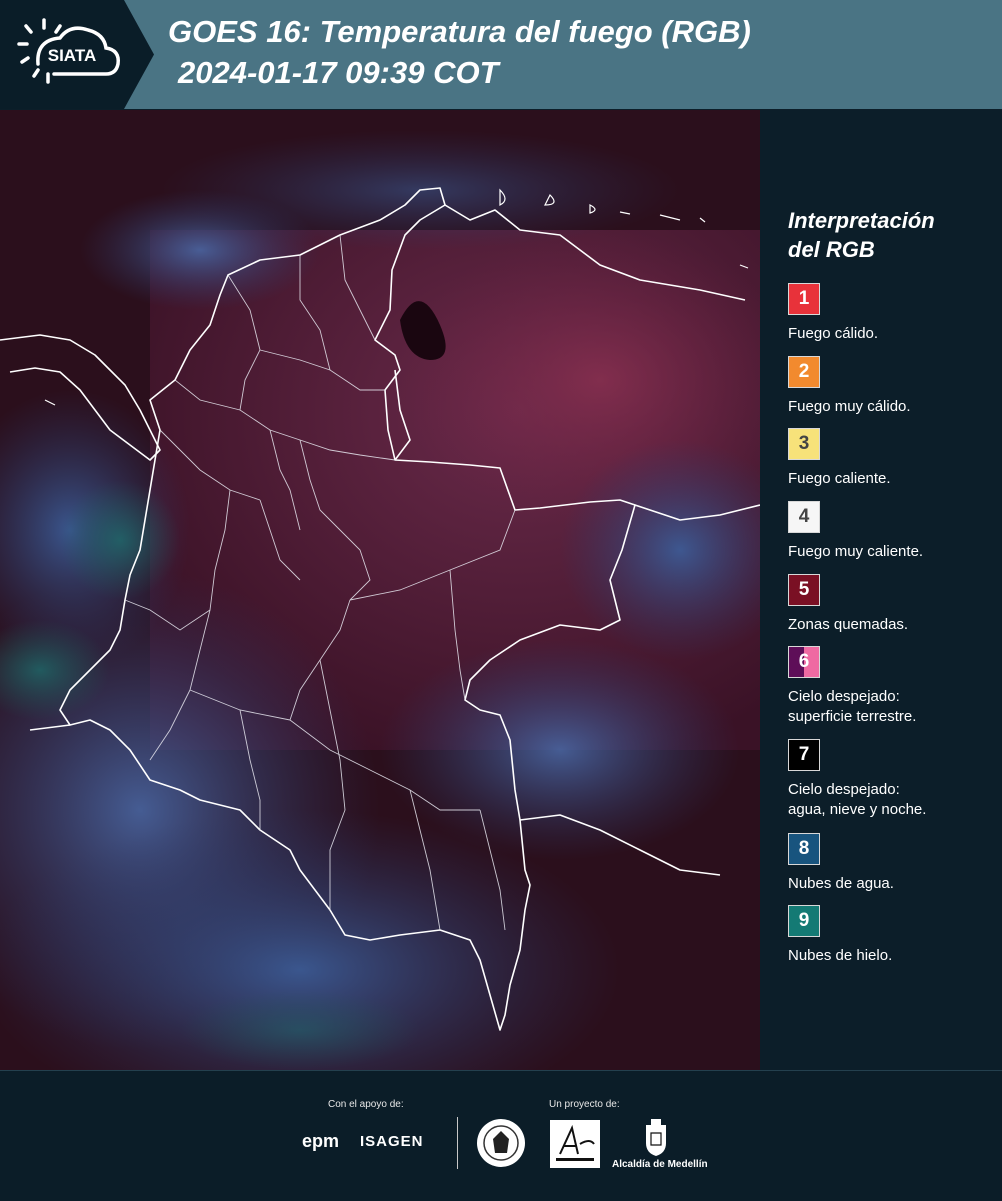  Describe the element at coordinates (852, 716) in the screenshot. I see `legend-label-6-line2: superficie terrestre.` at that location.